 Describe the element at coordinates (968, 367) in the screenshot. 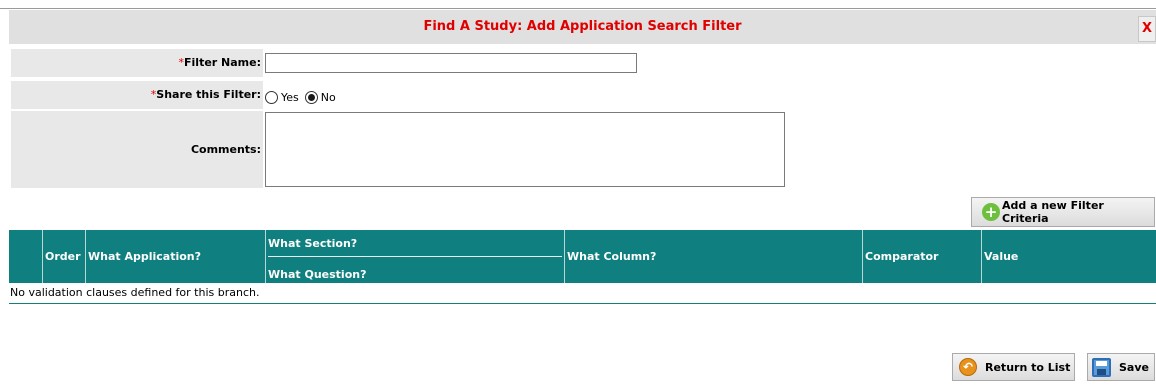

I see `return-arrow-icon: ↶` at that location.